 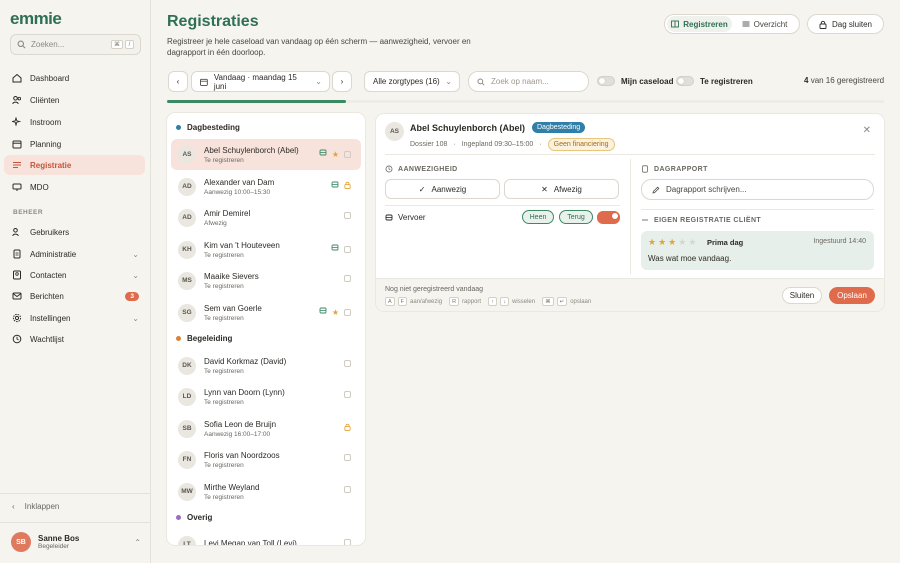 I want to click on document-icon, so click(x=17, y=254).